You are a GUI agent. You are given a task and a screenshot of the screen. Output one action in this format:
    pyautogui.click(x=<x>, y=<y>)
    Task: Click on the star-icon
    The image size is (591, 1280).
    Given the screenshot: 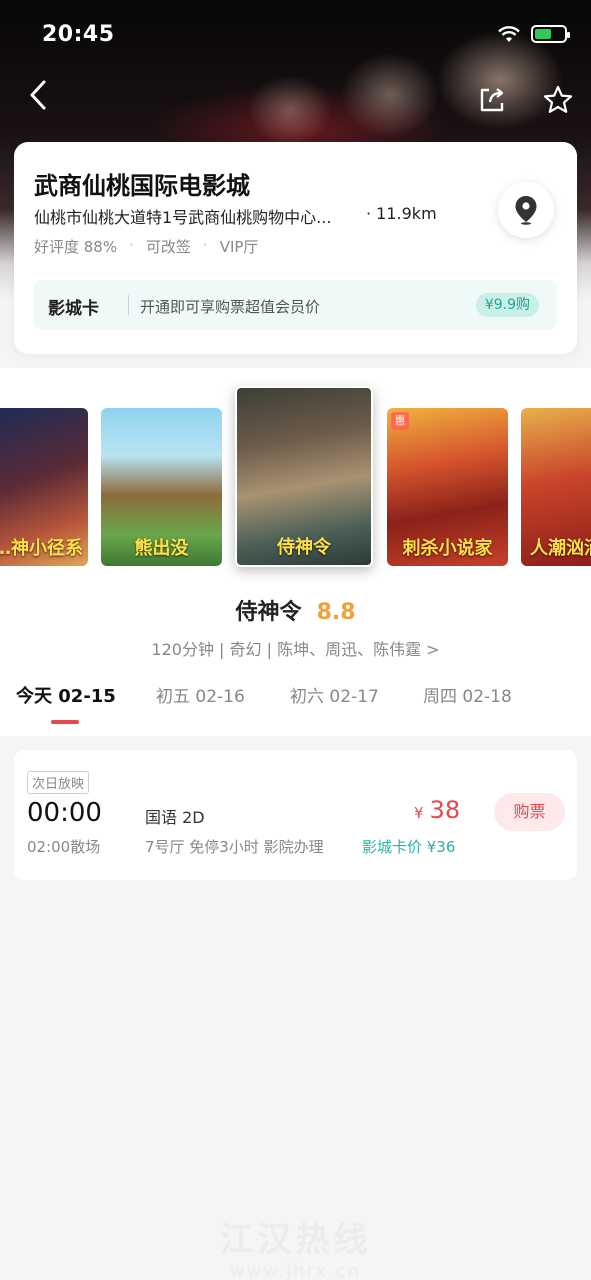 What is the action you would take?
    pyautogui.click(x=558, y=100)
    